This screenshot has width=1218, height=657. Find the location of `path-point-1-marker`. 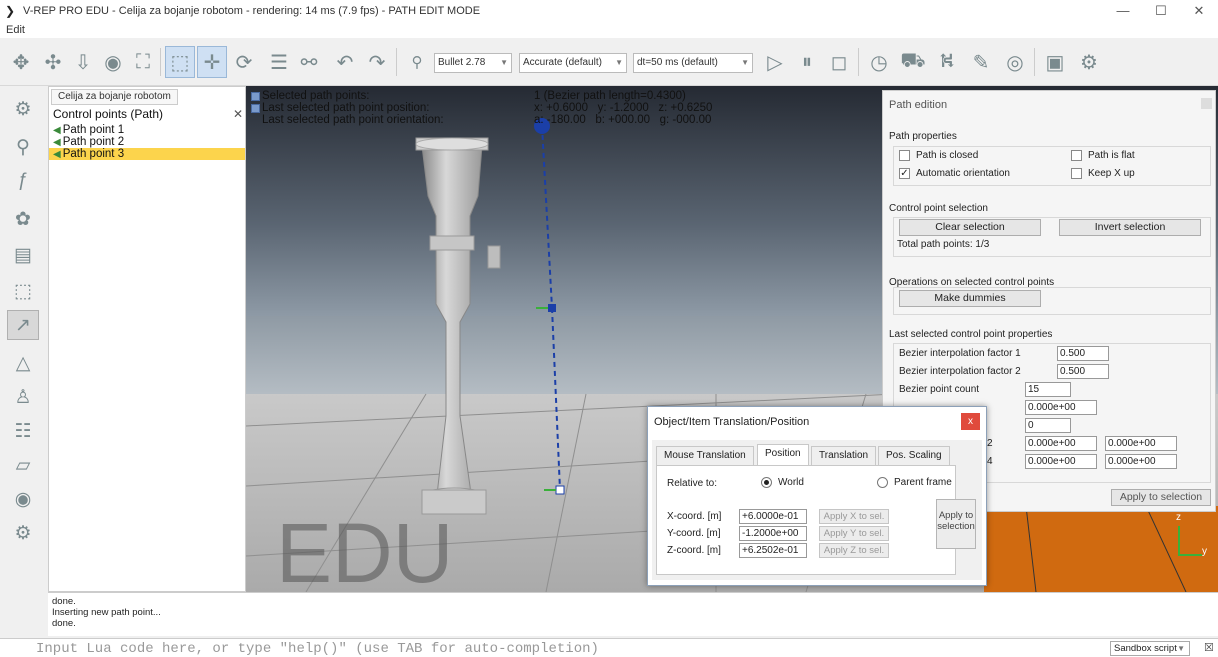

path-point-1-marker is located at coordinates (560, 490).